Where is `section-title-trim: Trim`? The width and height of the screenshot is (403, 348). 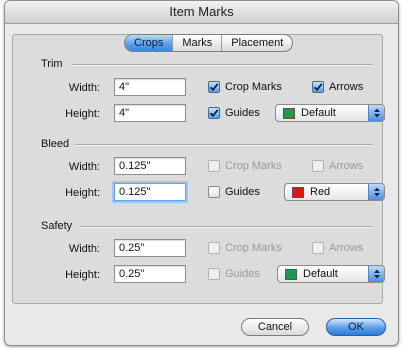 section-title-trim: Trim is located at coordinates (52, 64).